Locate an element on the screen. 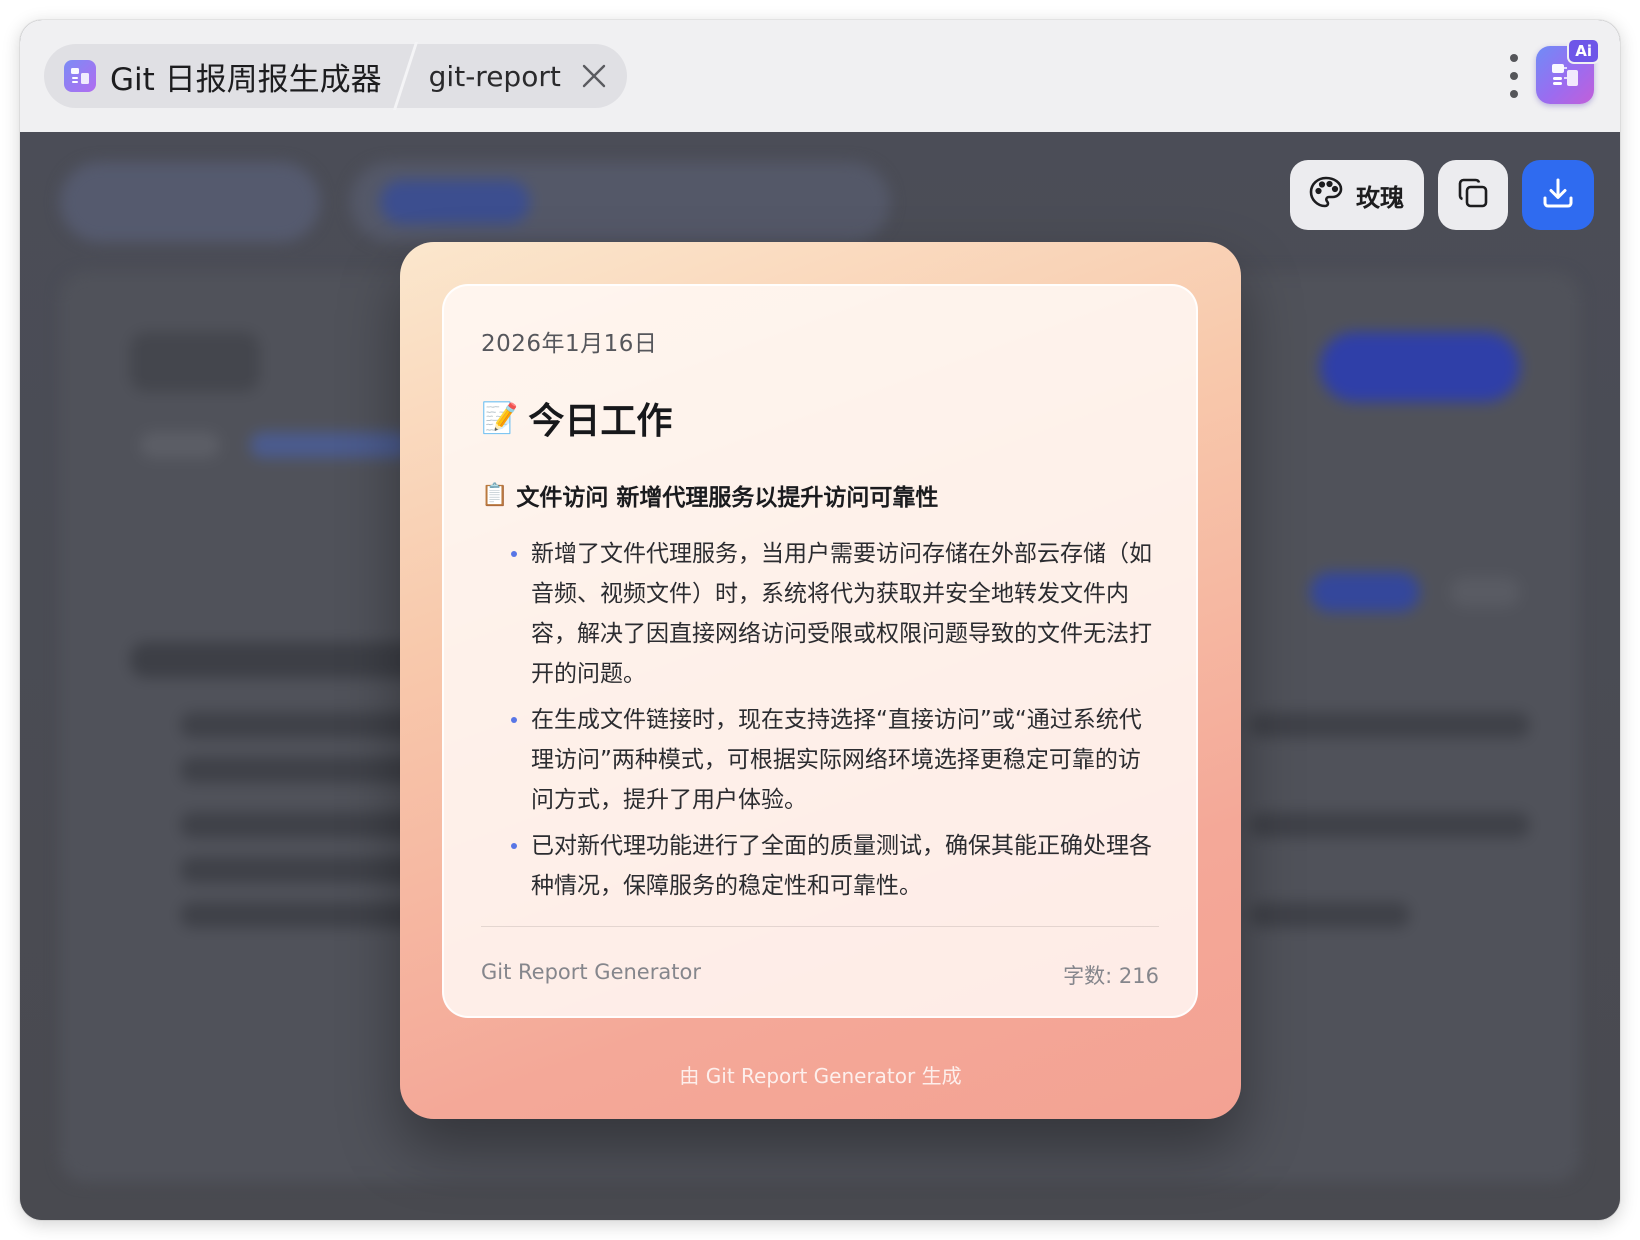 This screenshot has width=1640, height=1240. ai-app-button: Ai is located at coordinates (1568, 71).